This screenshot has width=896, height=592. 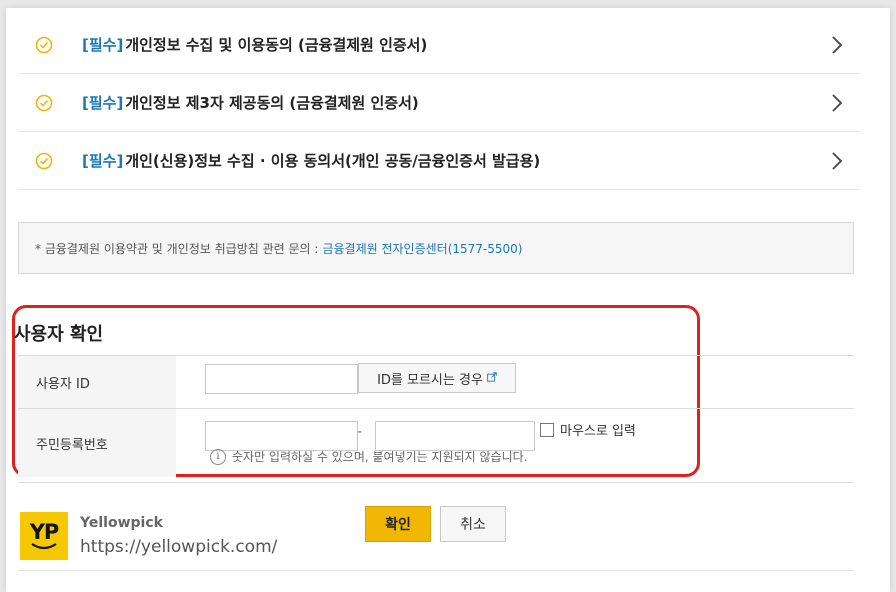 I want to click on find-id-button: ID를 모르시는 경우, so click(x=437, y=378).